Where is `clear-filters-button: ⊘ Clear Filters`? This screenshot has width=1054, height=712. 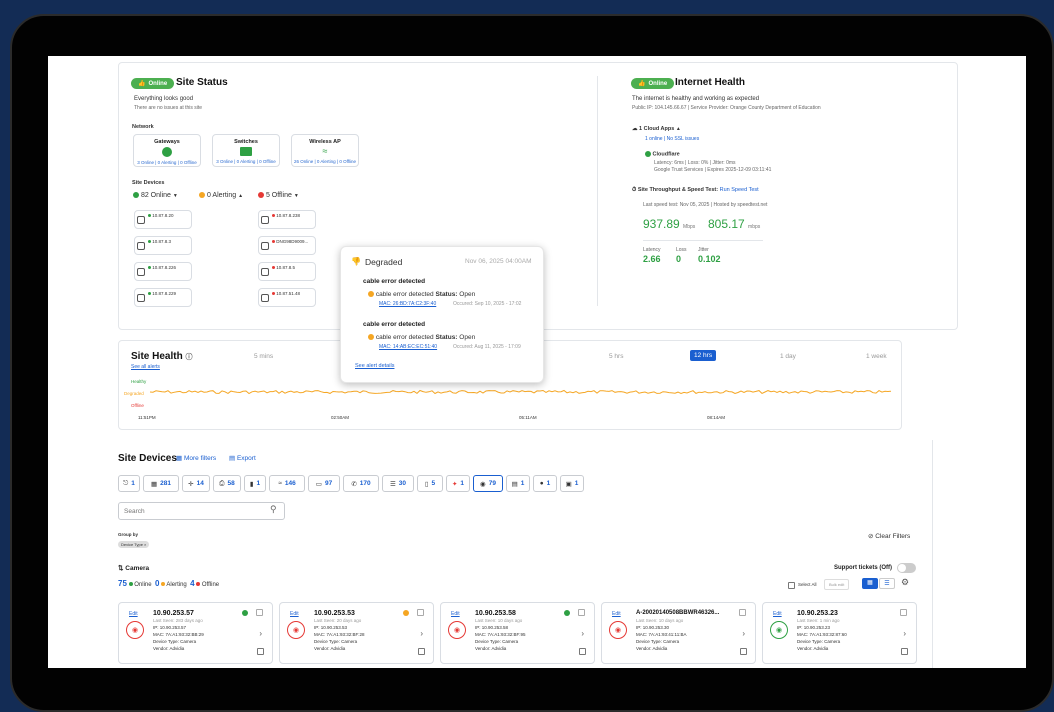 clear-filters-button: ⊘ Clear Filters is located at coordinates (889, 536).